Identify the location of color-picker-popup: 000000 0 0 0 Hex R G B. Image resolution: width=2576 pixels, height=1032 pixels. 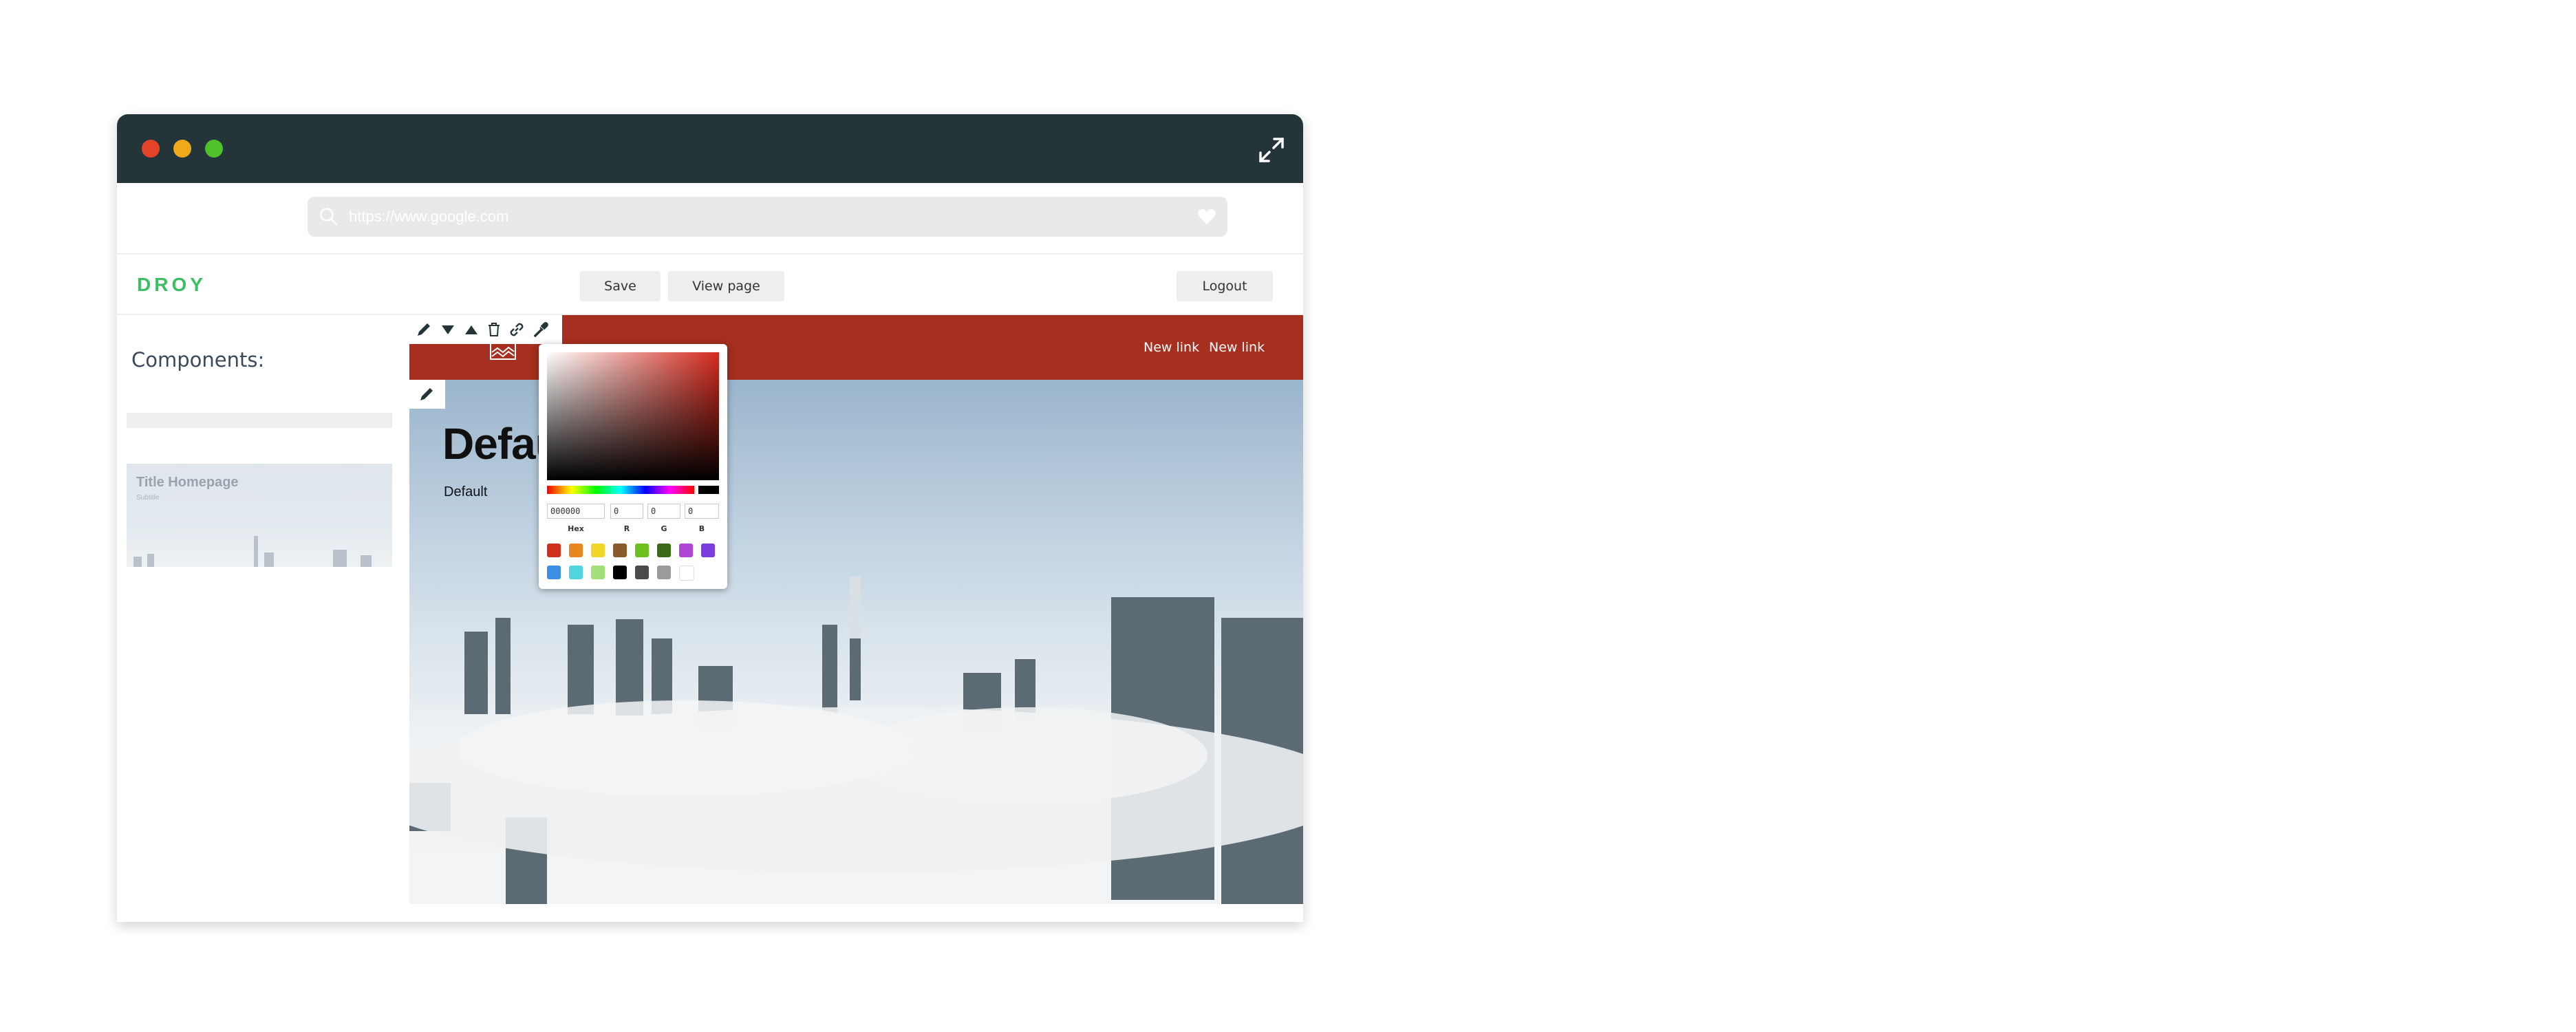
(633, 466).